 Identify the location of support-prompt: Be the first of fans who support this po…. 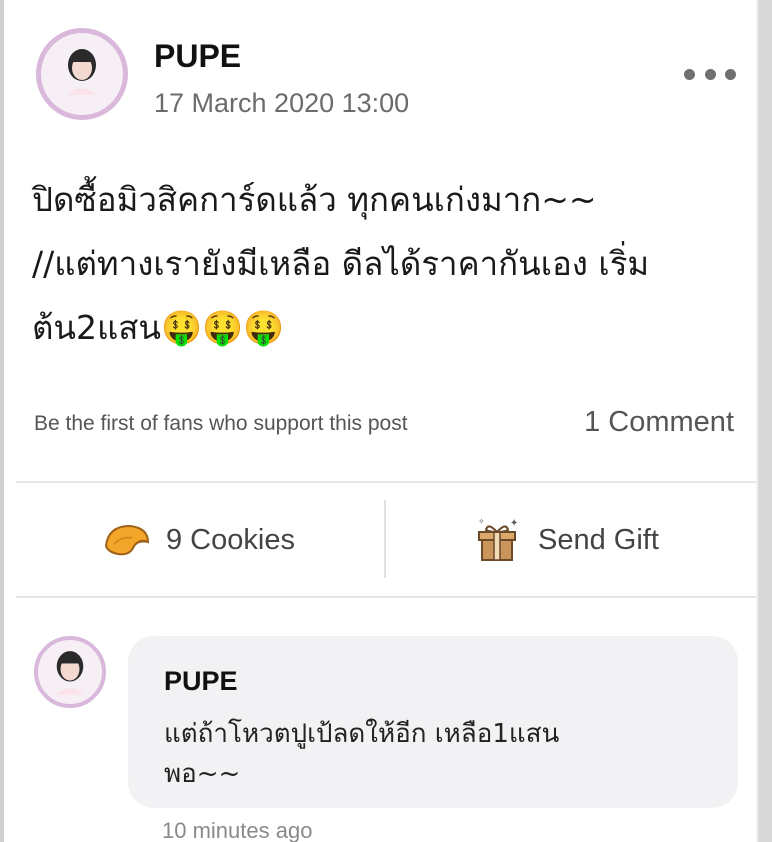
(221, 424).